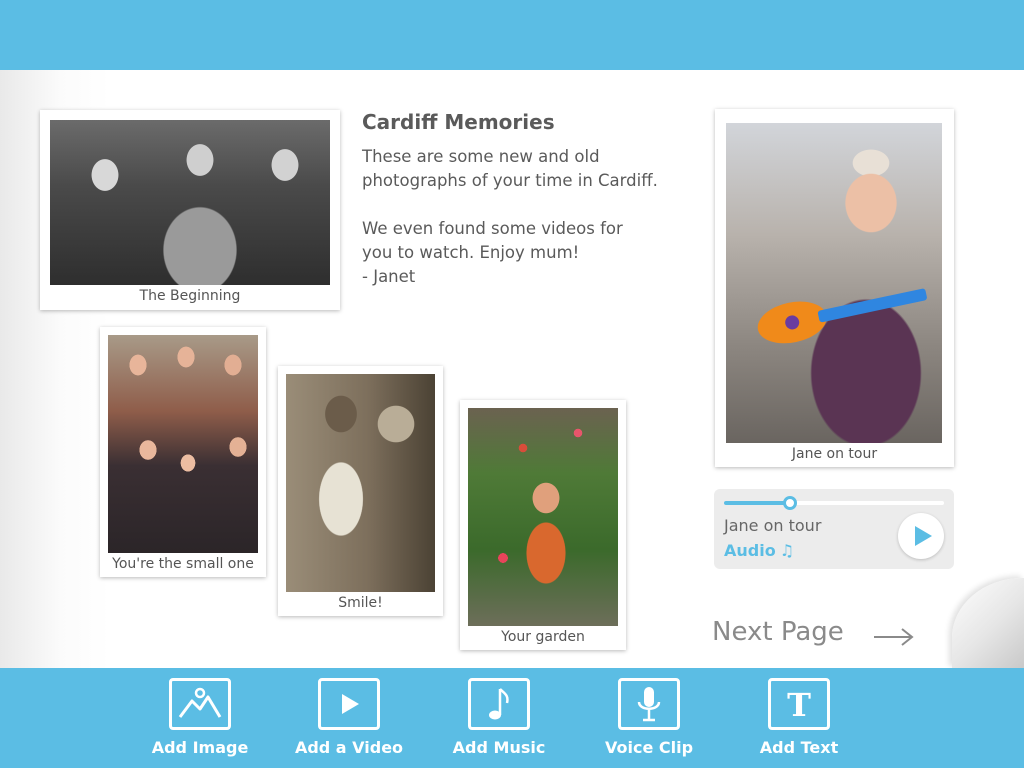 The width and height of the screenshot is (1024, 768). Describe the element at coordinates (471, 252) in the screenshot. I see `story-line: you to watch. Enjoy mum!` at that location.